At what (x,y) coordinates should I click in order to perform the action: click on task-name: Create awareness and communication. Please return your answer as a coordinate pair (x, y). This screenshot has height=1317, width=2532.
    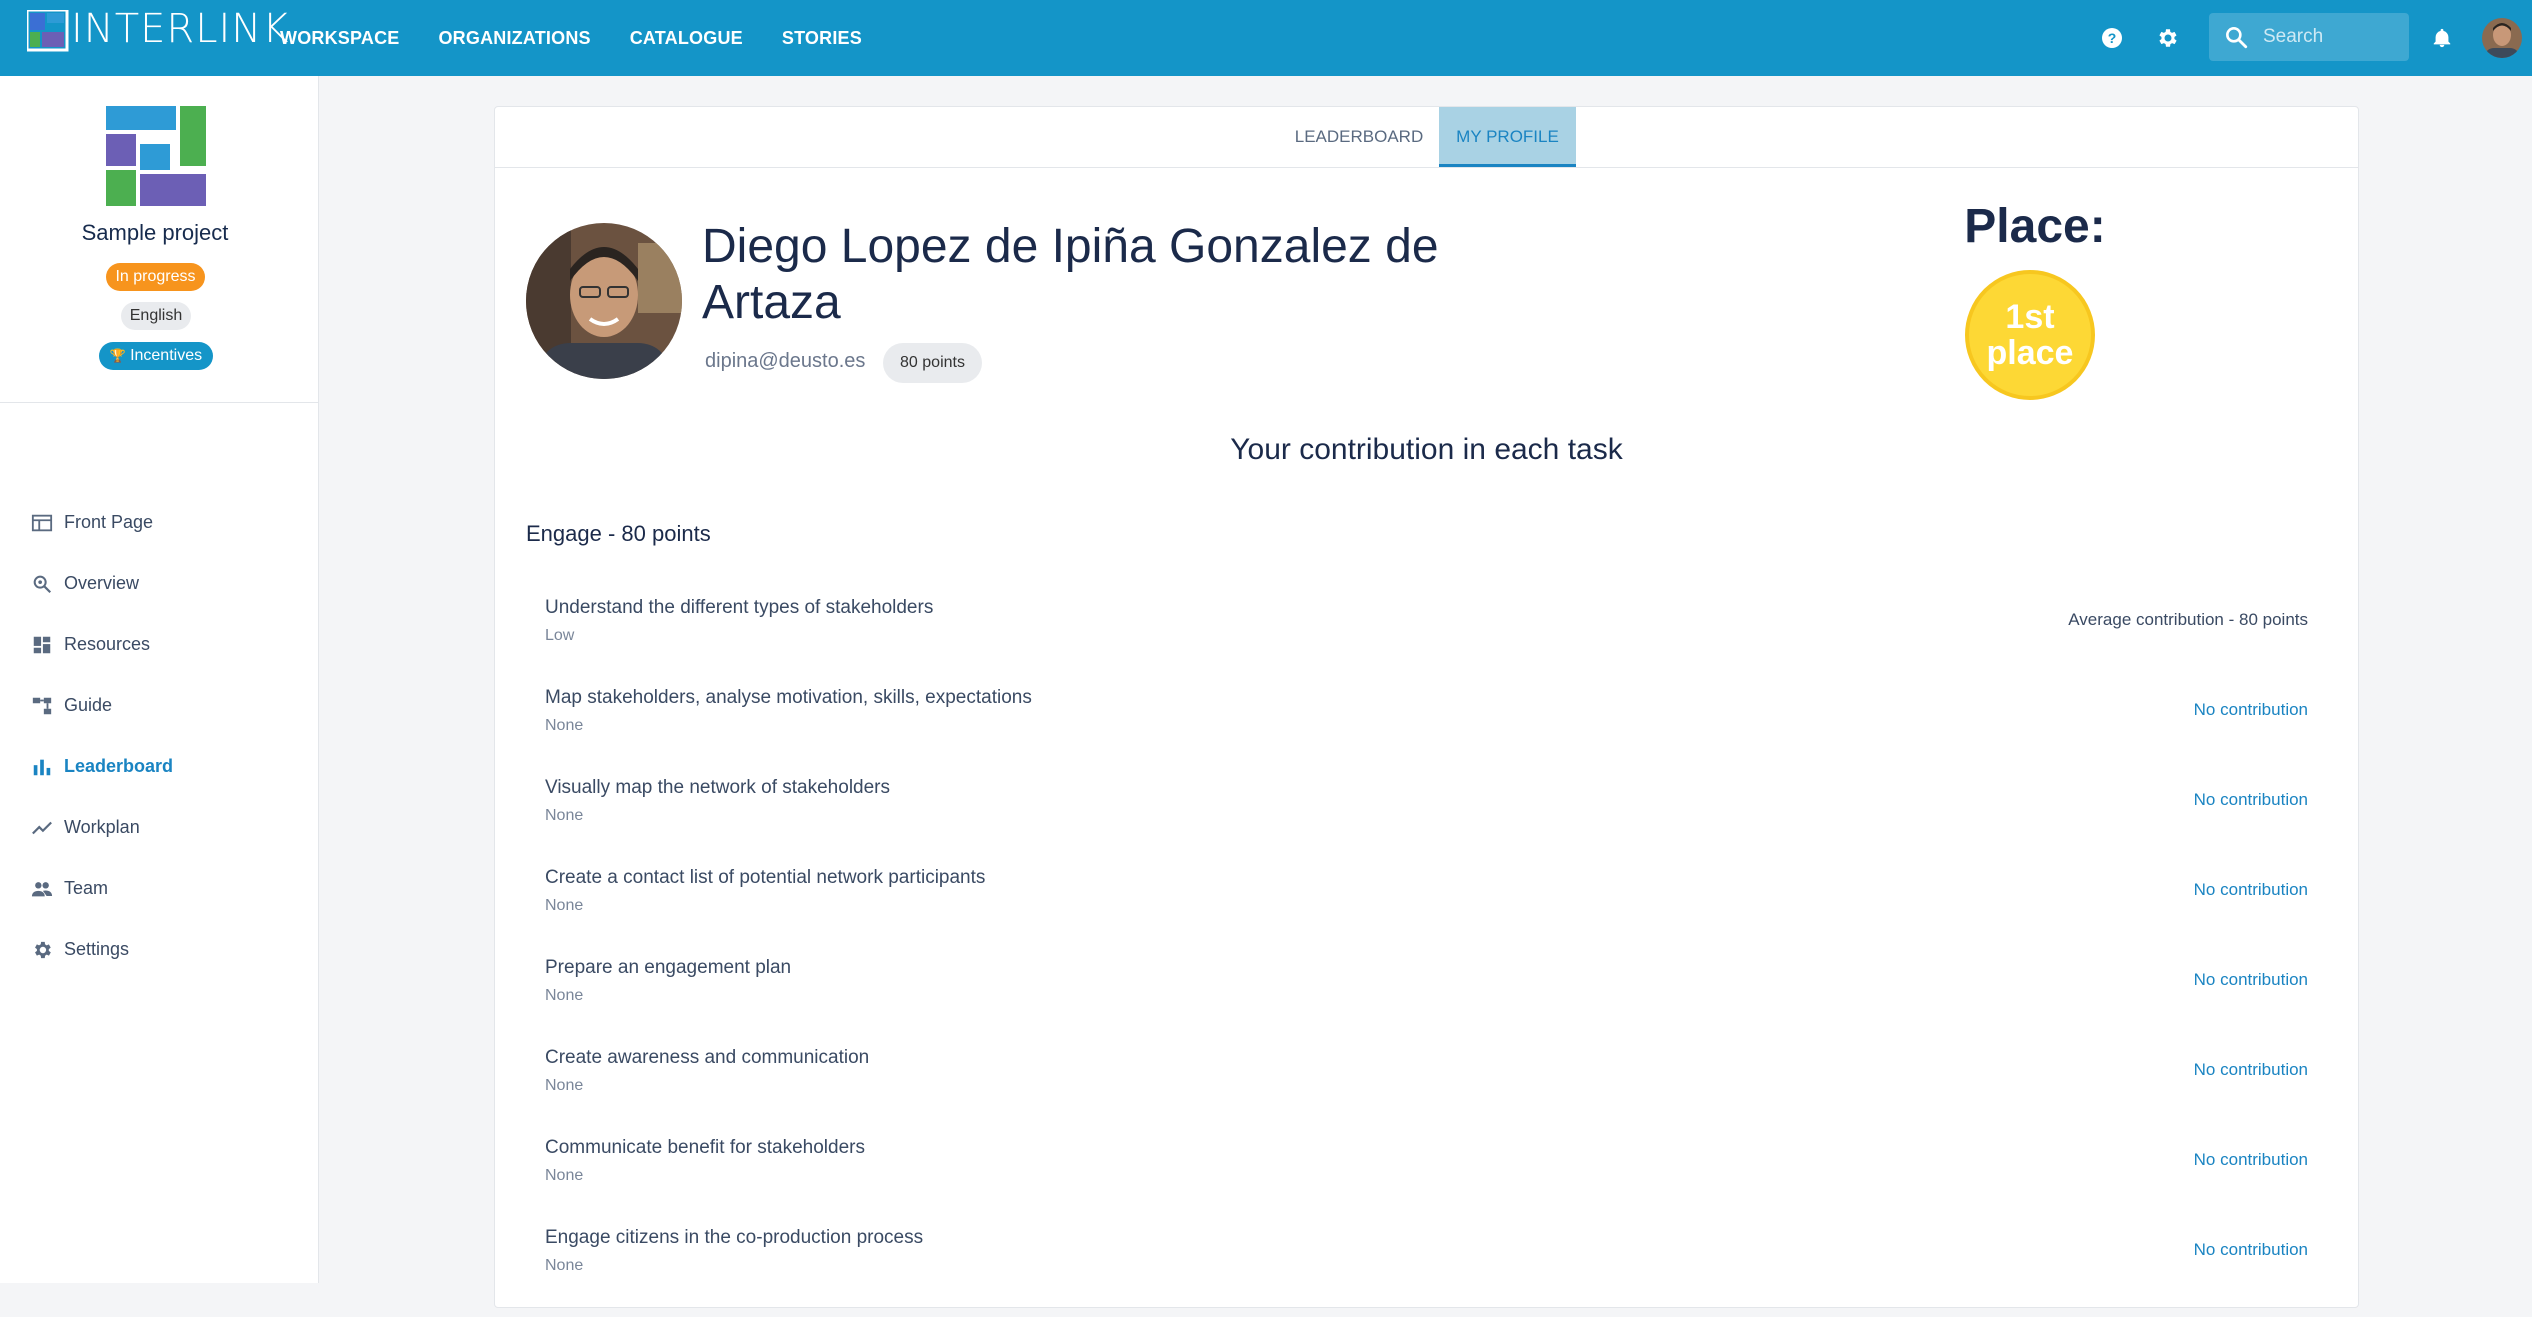
    Looking at the image, I should click on (707, 1057).